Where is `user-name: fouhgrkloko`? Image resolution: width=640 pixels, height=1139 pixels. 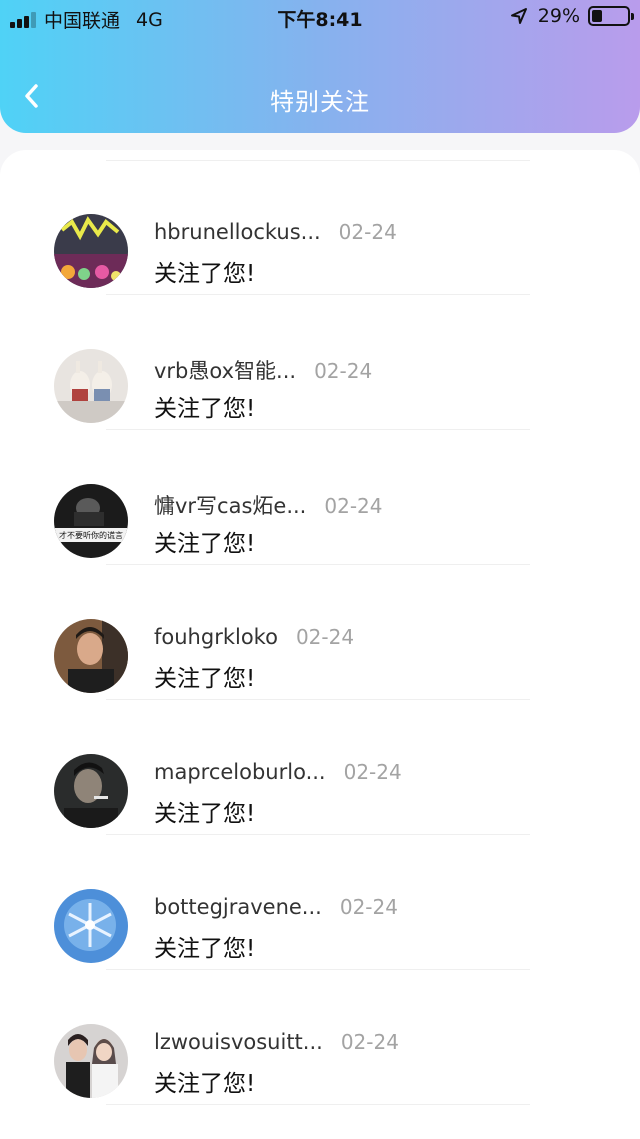
user-name: fouhgrkloko is located at coordinates (216, 637).